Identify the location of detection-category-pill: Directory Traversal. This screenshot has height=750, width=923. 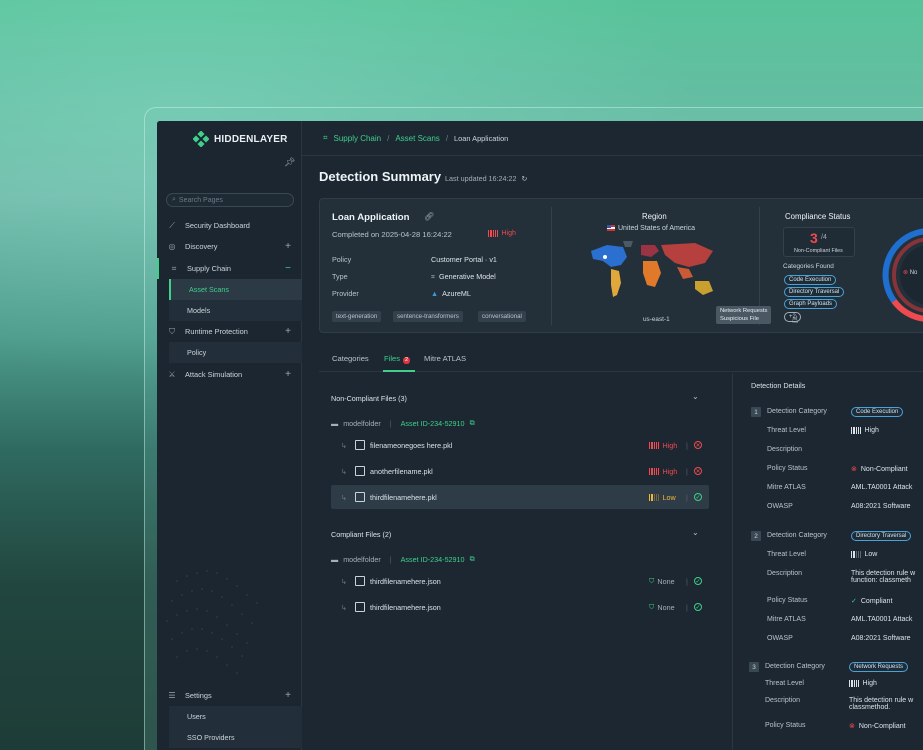
(881, 536).